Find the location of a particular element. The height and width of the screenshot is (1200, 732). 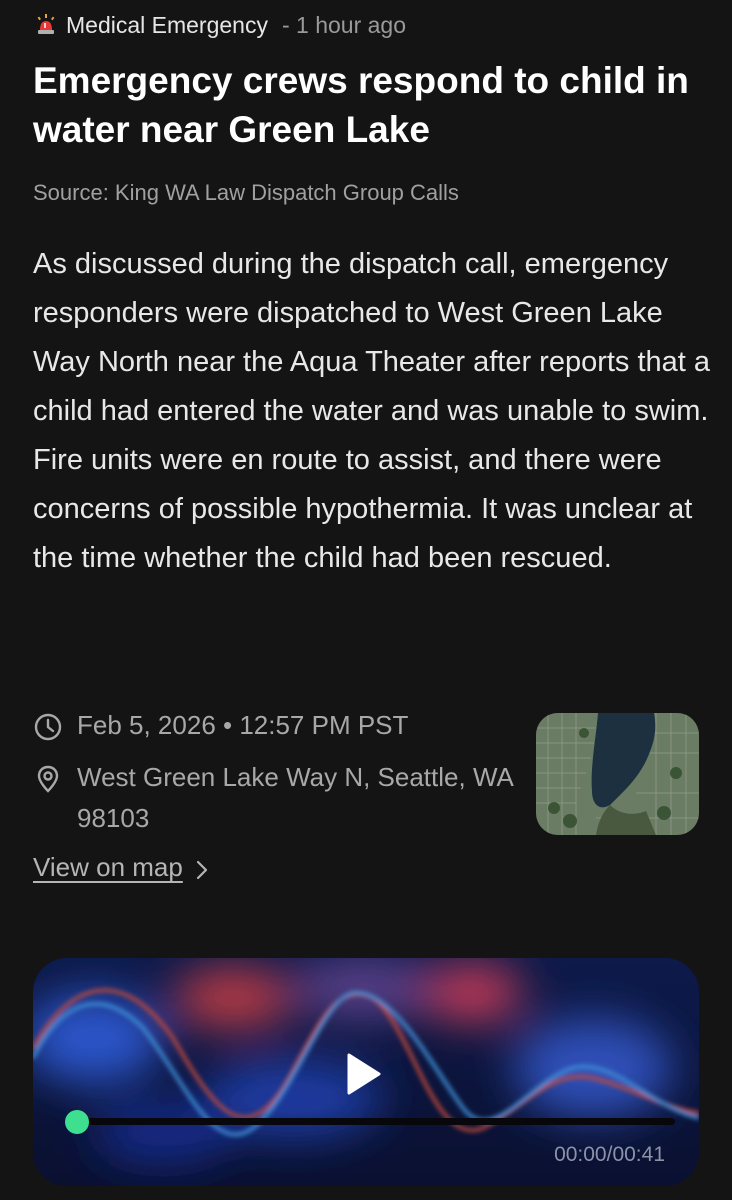

location-text: West Green Lake Way N, Seattle, WA 98103 is located at coordinates (295, 797).